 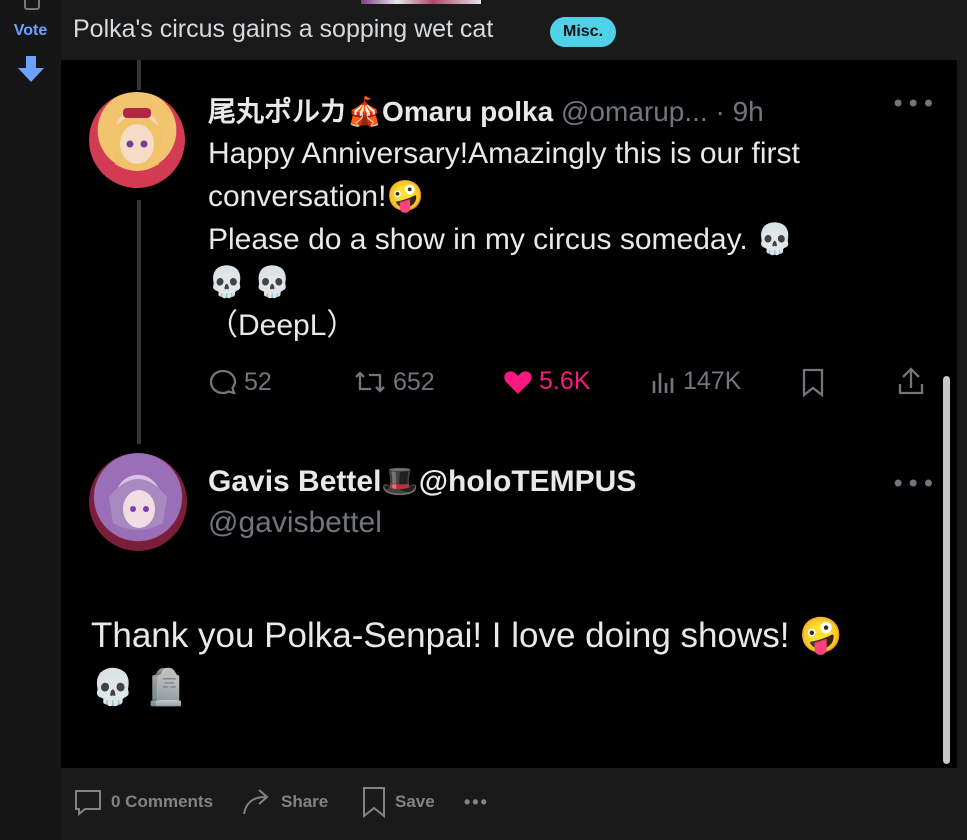 What do you see at coordinates (414, 381) in the screenshot?
I see `retweet-count-value: 652` at bounding box center [414, 381].